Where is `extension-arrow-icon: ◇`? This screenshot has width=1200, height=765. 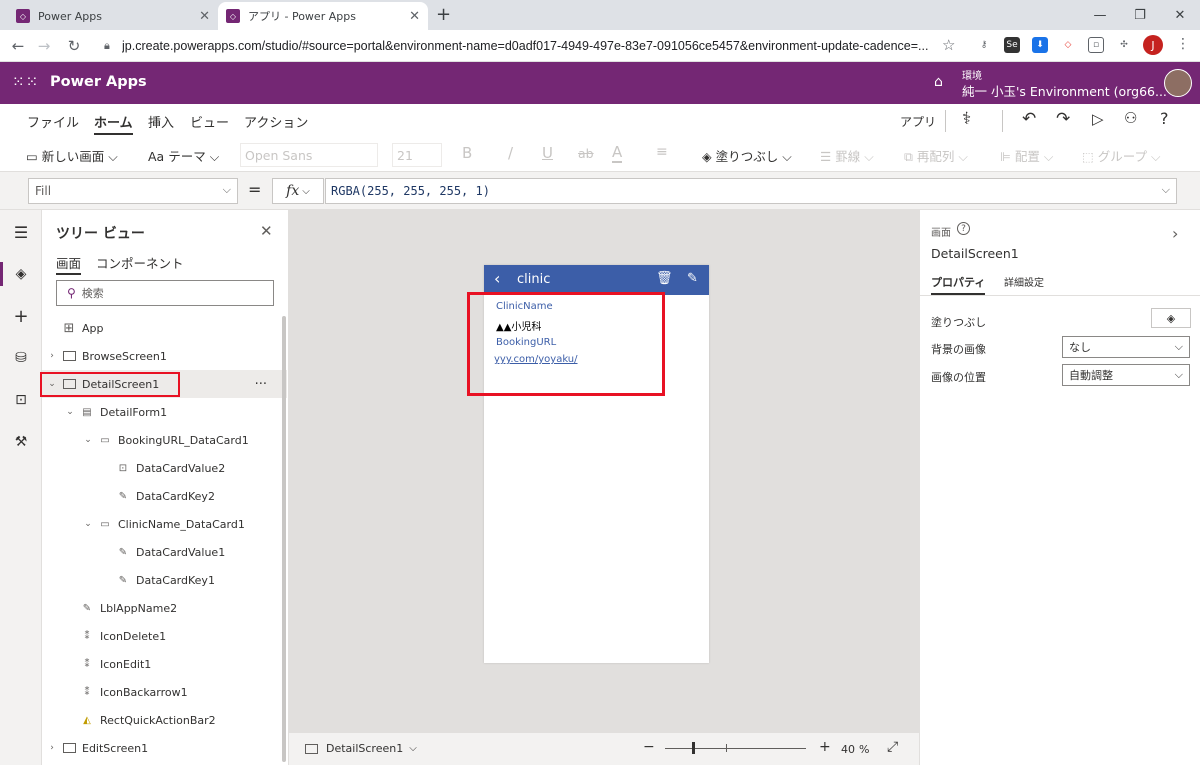
extension-arrow-icon: ◇ is located at coordinates (1068, 45).